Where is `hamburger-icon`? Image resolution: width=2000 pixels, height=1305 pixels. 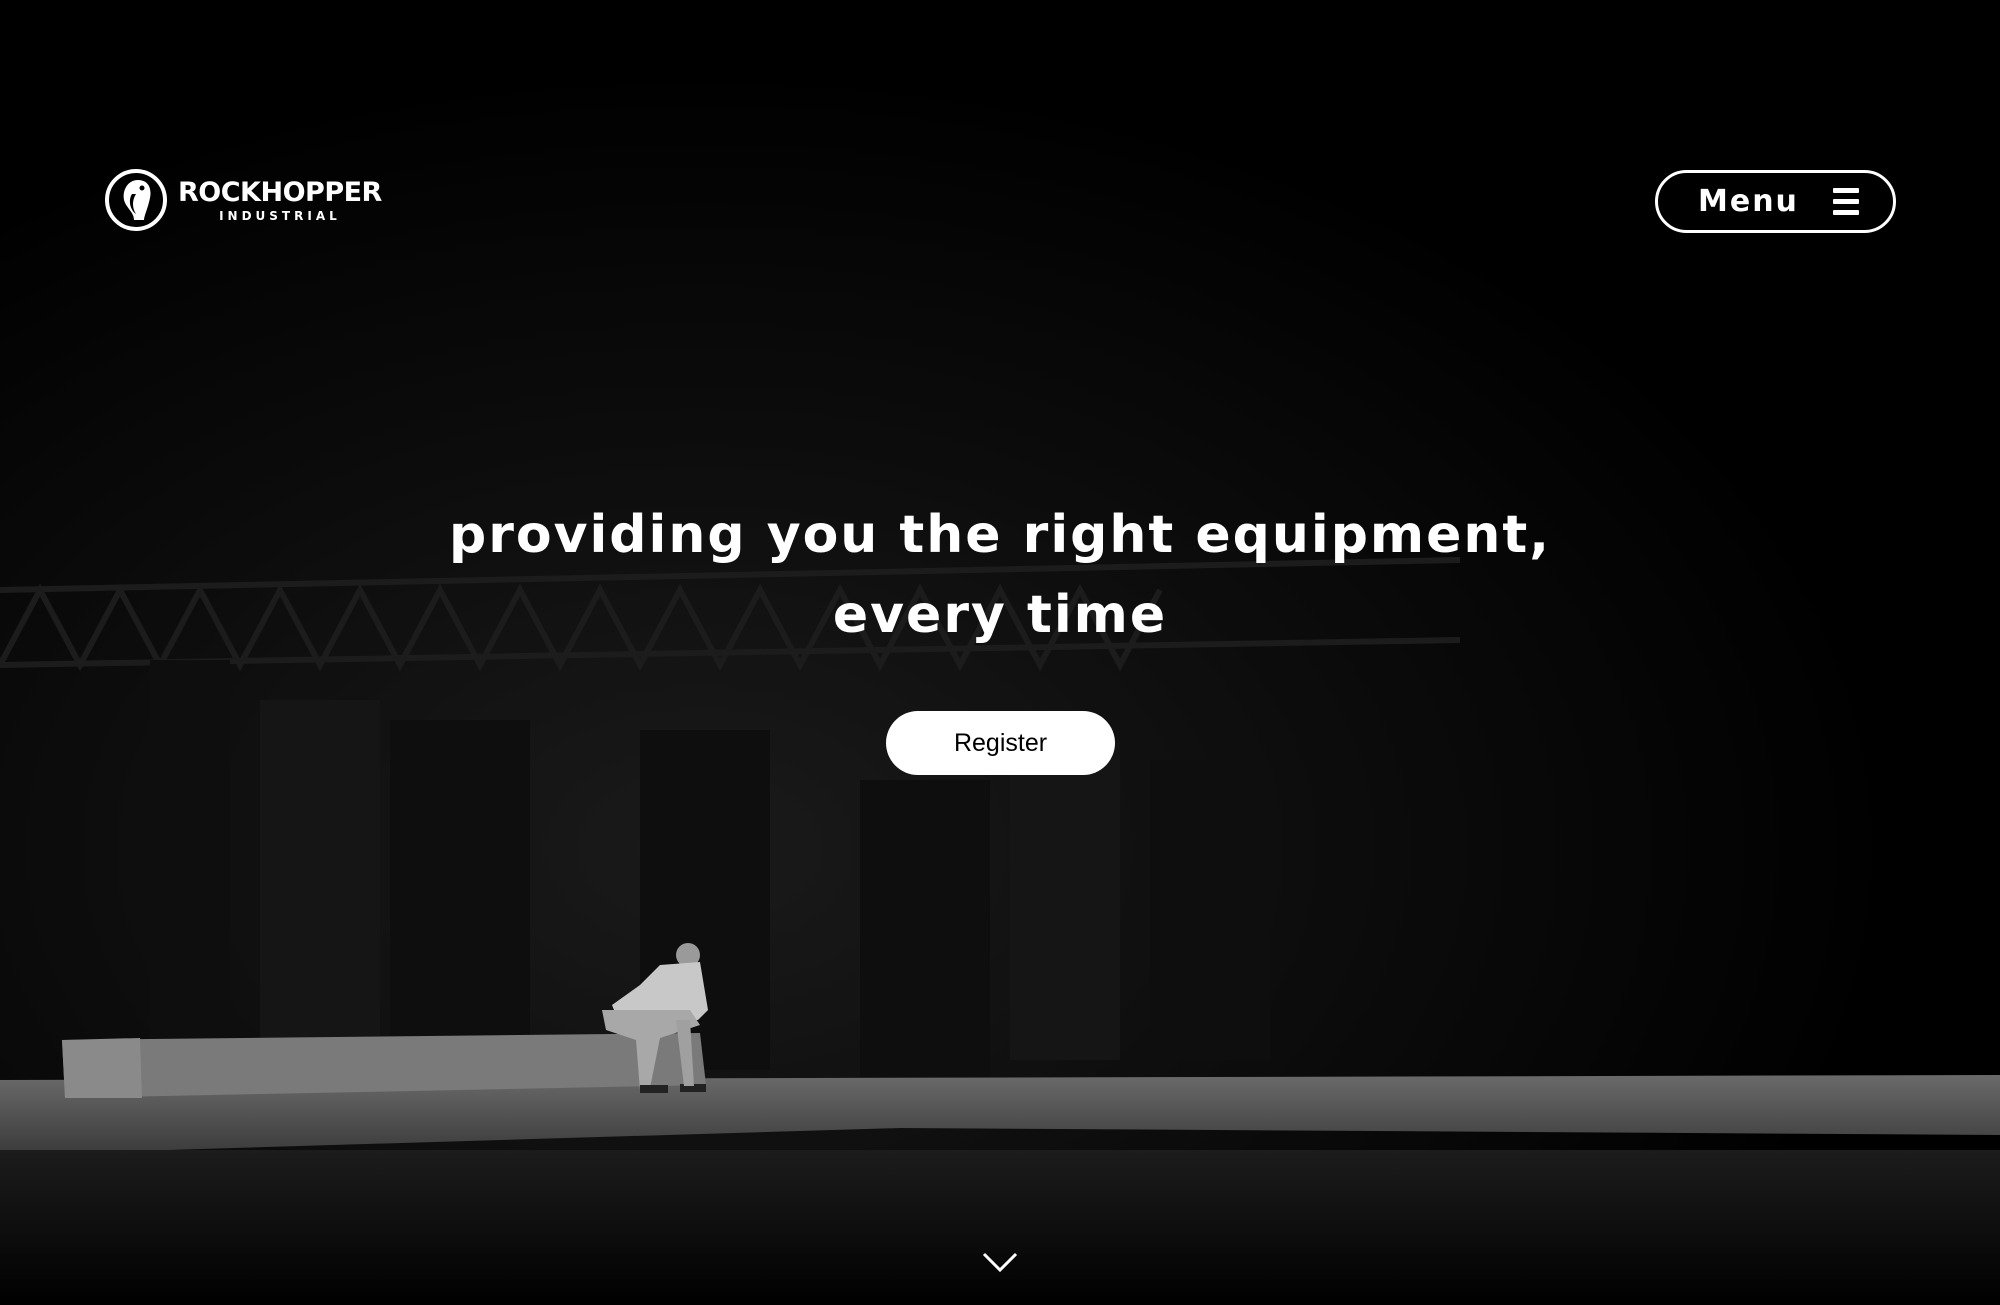
hamburger-icon is located at coordinates (1846, 201).